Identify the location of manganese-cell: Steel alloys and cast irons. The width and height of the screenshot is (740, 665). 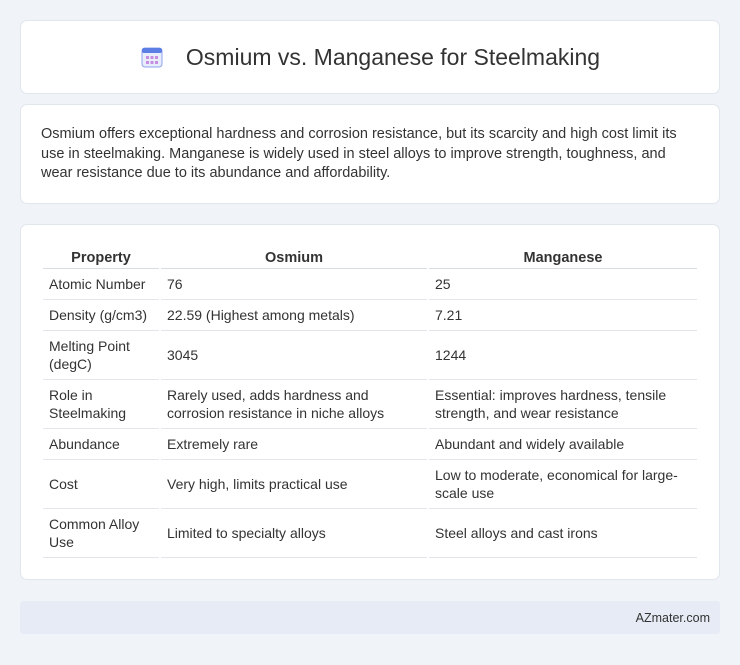
(563, 533).